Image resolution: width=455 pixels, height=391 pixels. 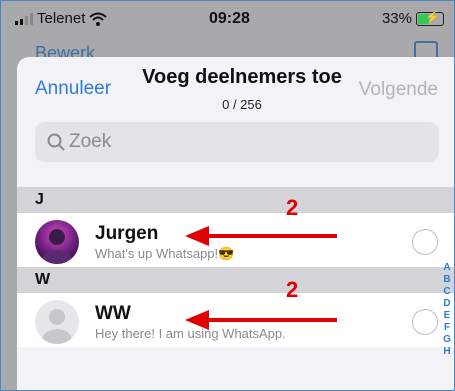 What do you see at coordinates (398, 90) in the screenshot?
I see `next-button: Volgende` at bounding box center [398, 90].